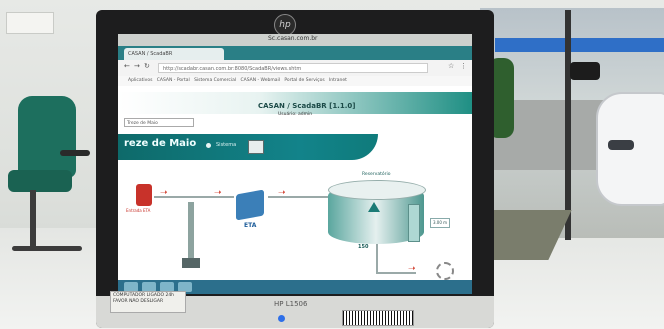  Describe the element at coordinates (30, 23) in the screenshot. I see `wall-poster` at that location.